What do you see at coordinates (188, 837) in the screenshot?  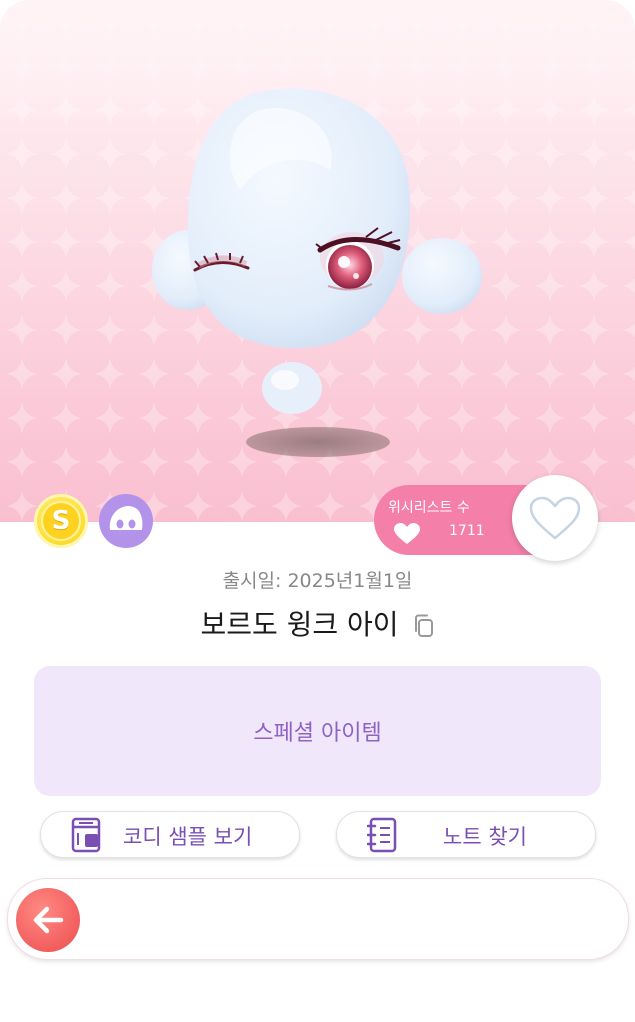 I see `codi-sample-label: 코디 샘플 보기` at bounding box center [188, 837].